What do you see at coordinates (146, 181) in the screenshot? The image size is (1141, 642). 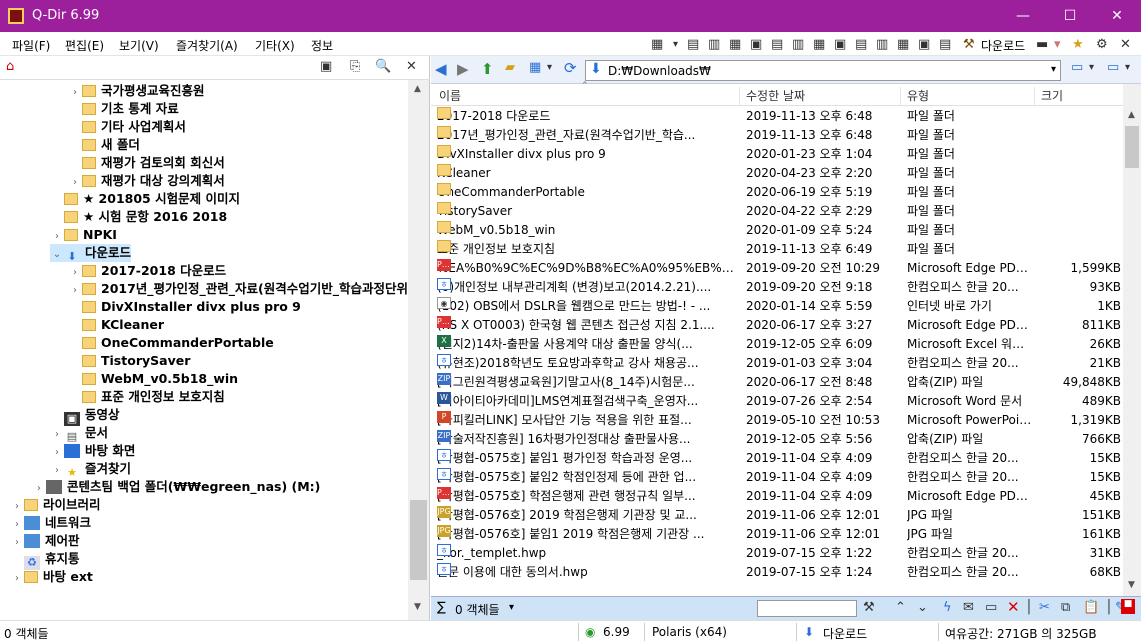 I see `tree-item: › 재평가 대상 강의계획서` at bounding box center [146, 181].